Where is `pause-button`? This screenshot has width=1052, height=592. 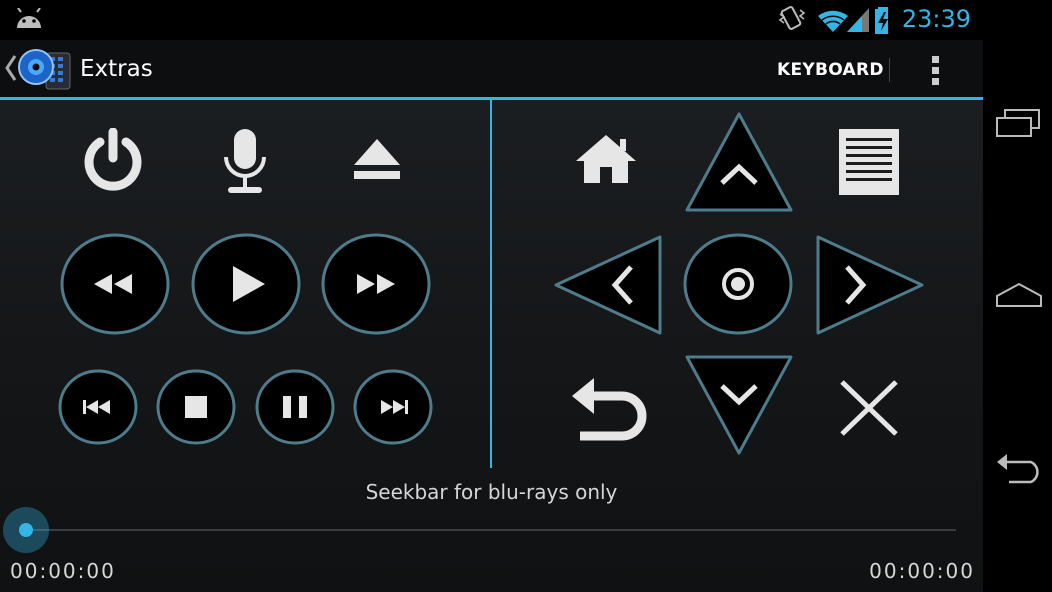 pause-button is located at coordinates (295, 407).